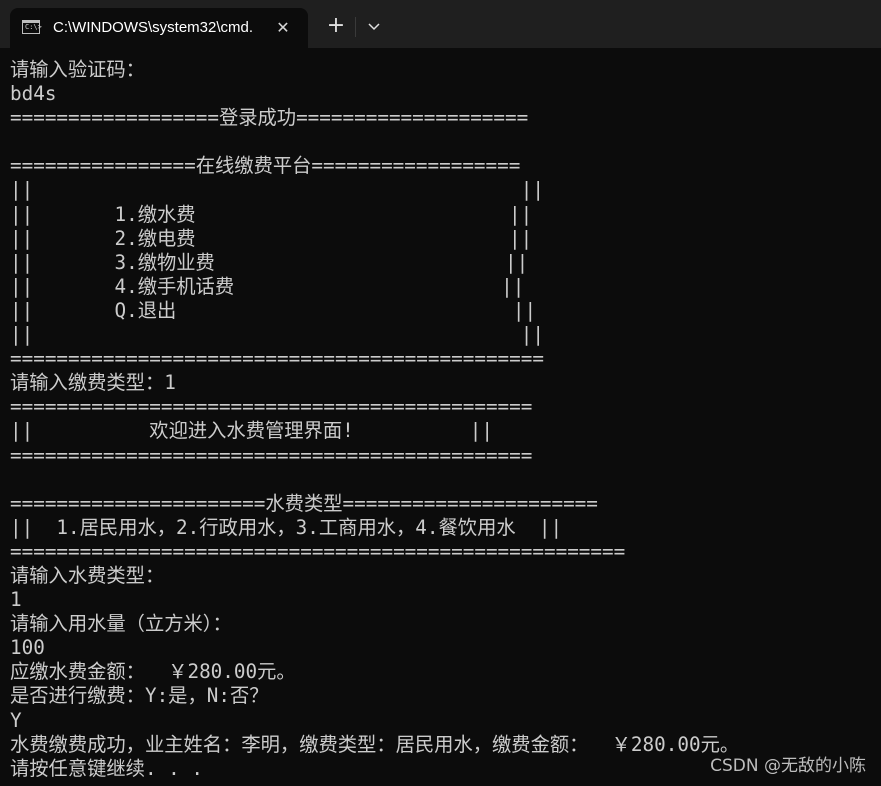  Describe the element at coordinates (286, 527) in the screenshot. I see `console-line: || 1.居民用水，2.行政用水，3.工商用水，4.餐饮用水 ||` at that location.